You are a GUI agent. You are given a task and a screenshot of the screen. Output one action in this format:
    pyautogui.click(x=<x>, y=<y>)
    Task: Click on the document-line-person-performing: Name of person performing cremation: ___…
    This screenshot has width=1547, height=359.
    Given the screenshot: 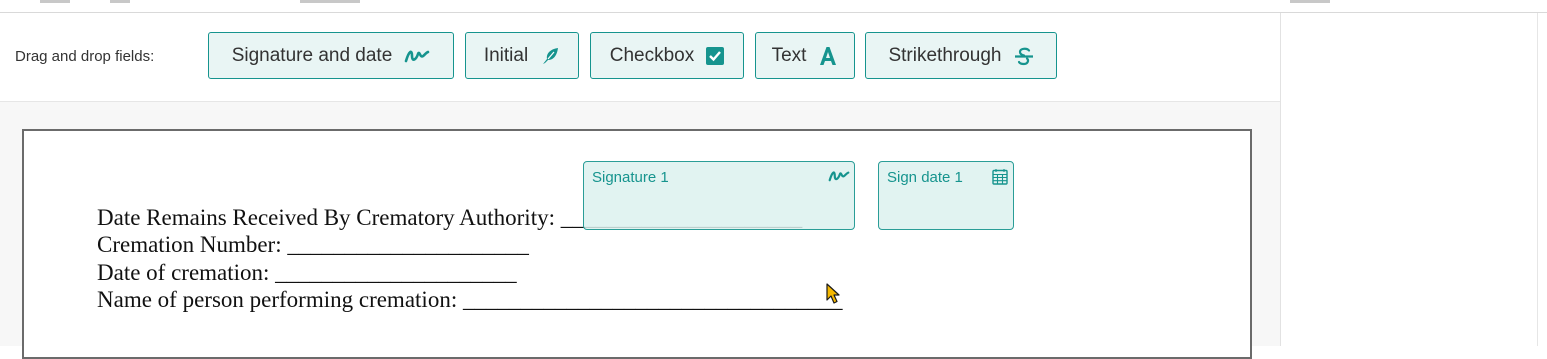 What is the action you would take?
    pyautogui.click(x=470, y=299)
    